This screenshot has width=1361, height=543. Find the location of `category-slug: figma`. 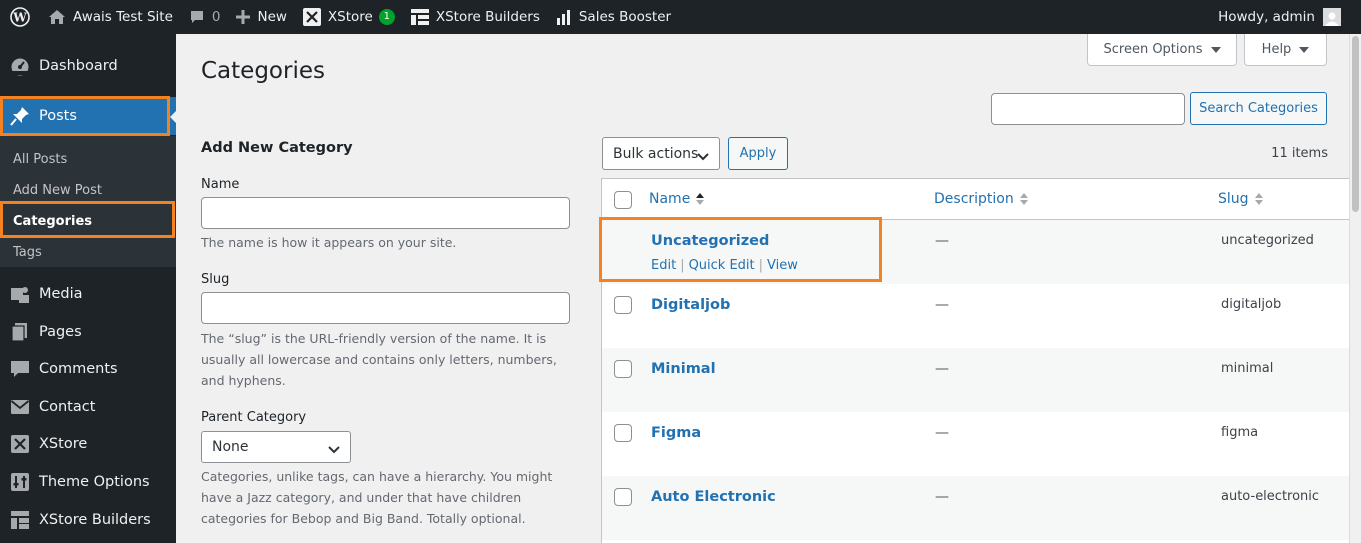

category-slug: figma is located at coordinates (1240, 432).